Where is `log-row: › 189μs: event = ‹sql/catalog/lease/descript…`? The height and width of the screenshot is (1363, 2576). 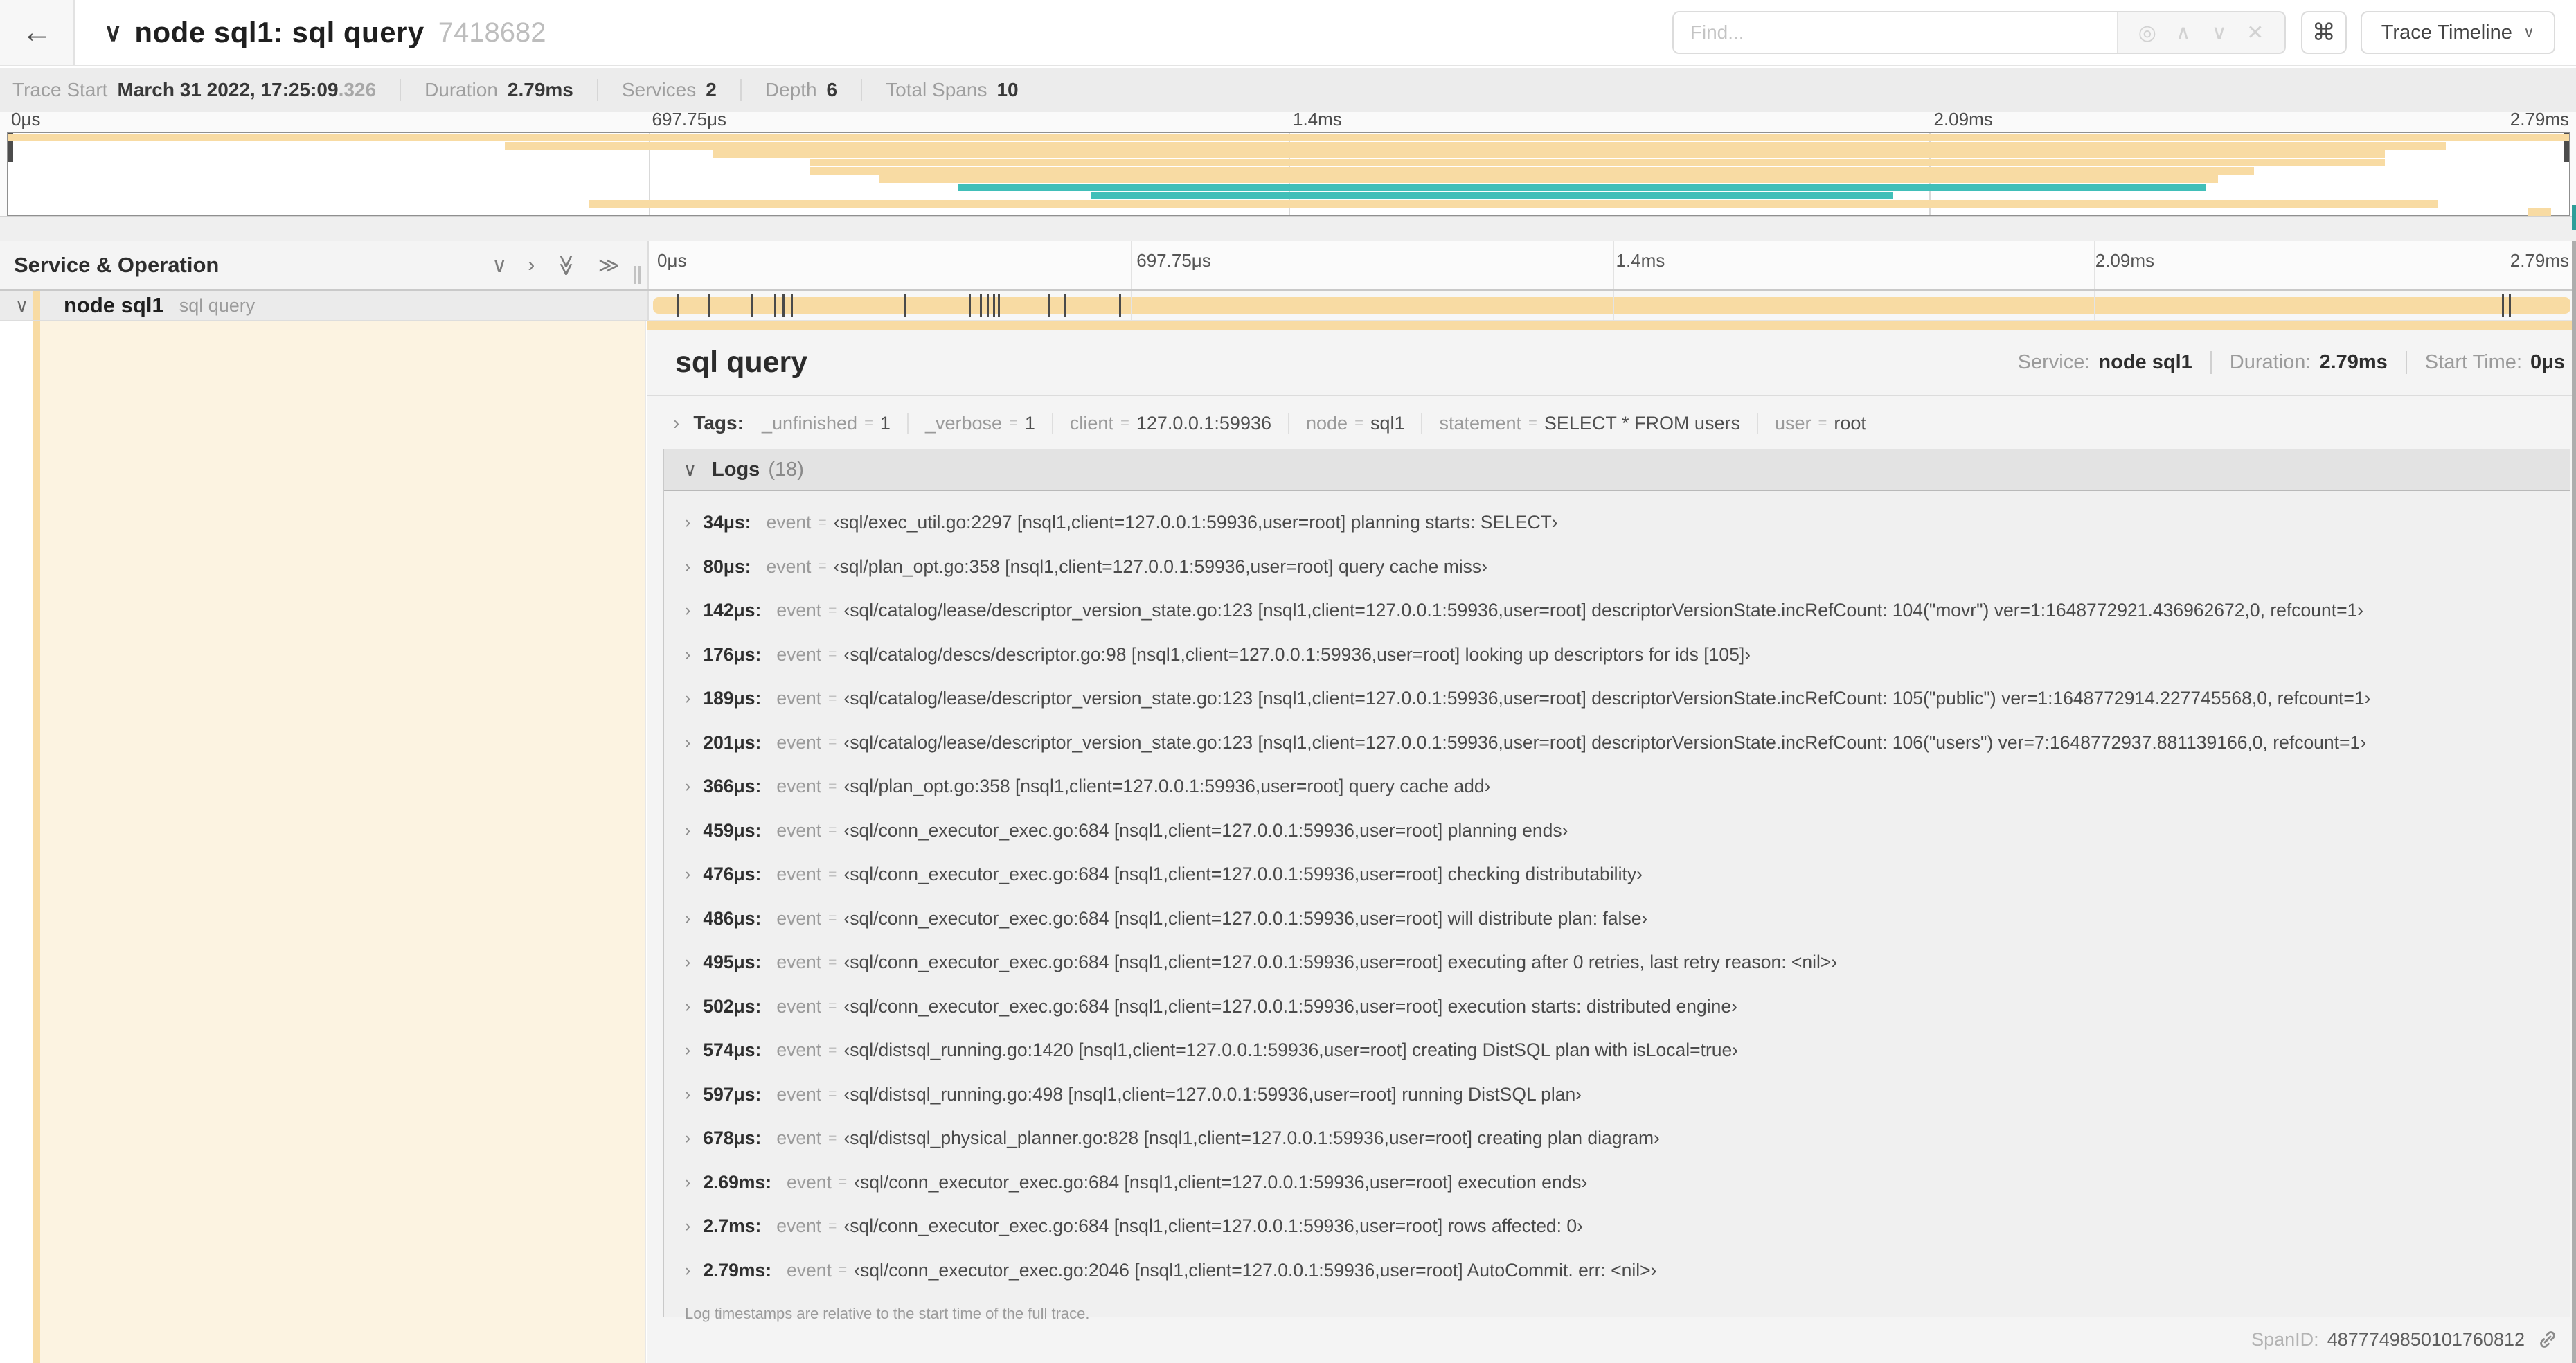
log-row: › 189μs: event = ‹sql/catalog/lease/descript… is located at coordinates (1617, 699).